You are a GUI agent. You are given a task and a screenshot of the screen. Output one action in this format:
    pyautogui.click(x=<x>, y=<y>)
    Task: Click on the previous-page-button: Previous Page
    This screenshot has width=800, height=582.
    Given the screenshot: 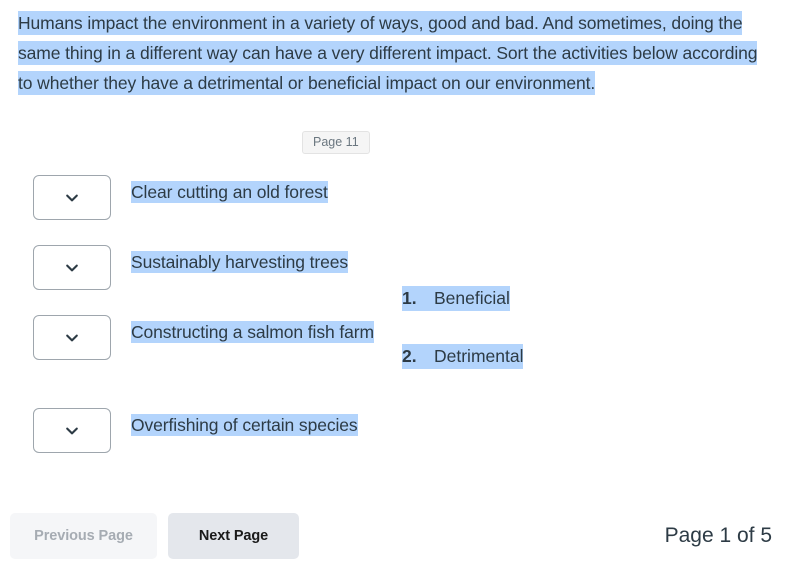 What is the action you would take?
    pyautogui.click(x=83, y=536)
    